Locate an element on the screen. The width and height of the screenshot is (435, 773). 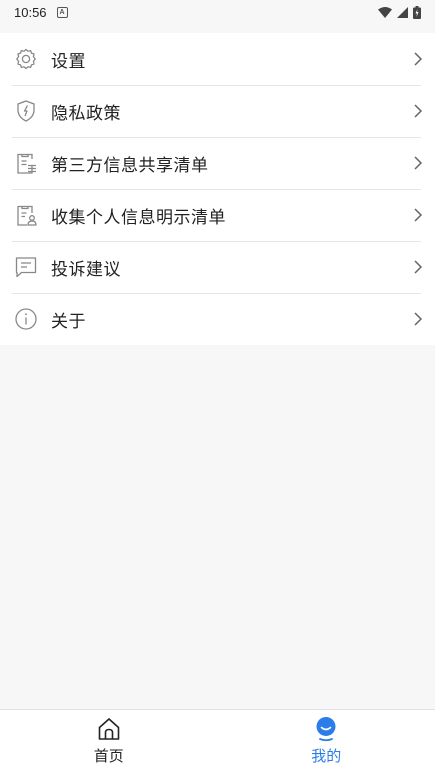
user-icon is located at coordinates (326, 729).